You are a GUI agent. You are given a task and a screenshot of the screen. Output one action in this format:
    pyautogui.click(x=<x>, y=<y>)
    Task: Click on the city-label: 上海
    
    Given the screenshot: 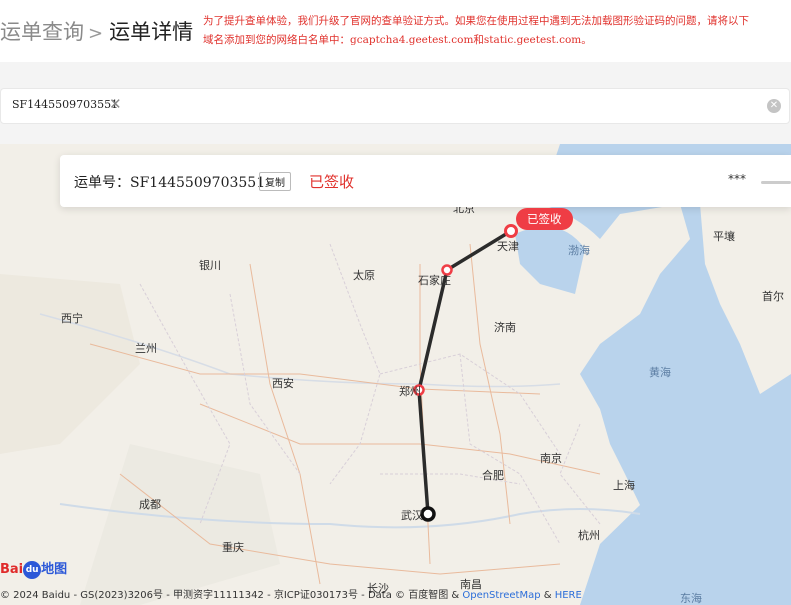 What is the action you would take?
    pyautogui.click(x=624, y=485)
    